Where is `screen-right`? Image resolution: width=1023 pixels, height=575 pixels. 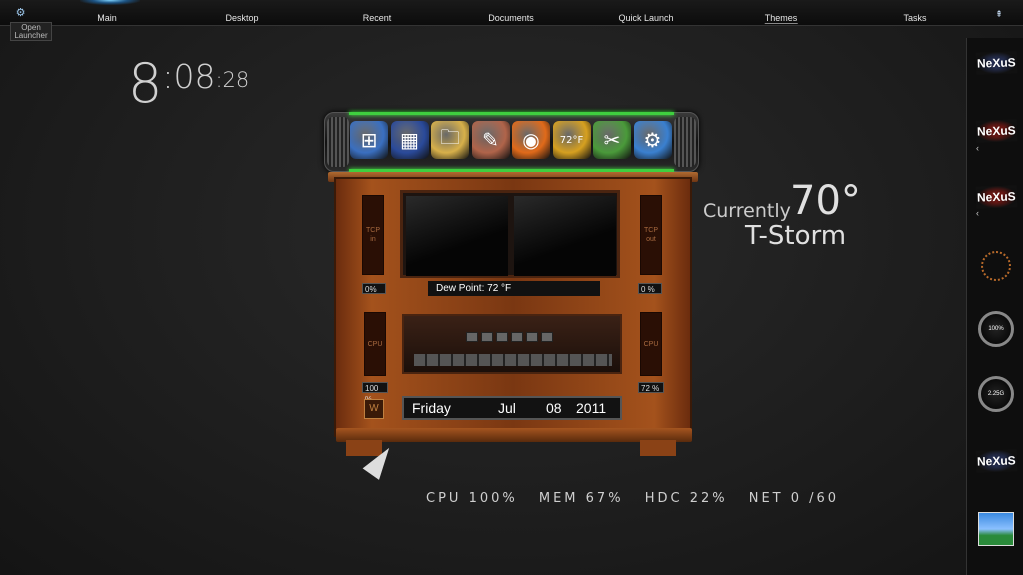
screen-right is located at coordinates (565, 236).